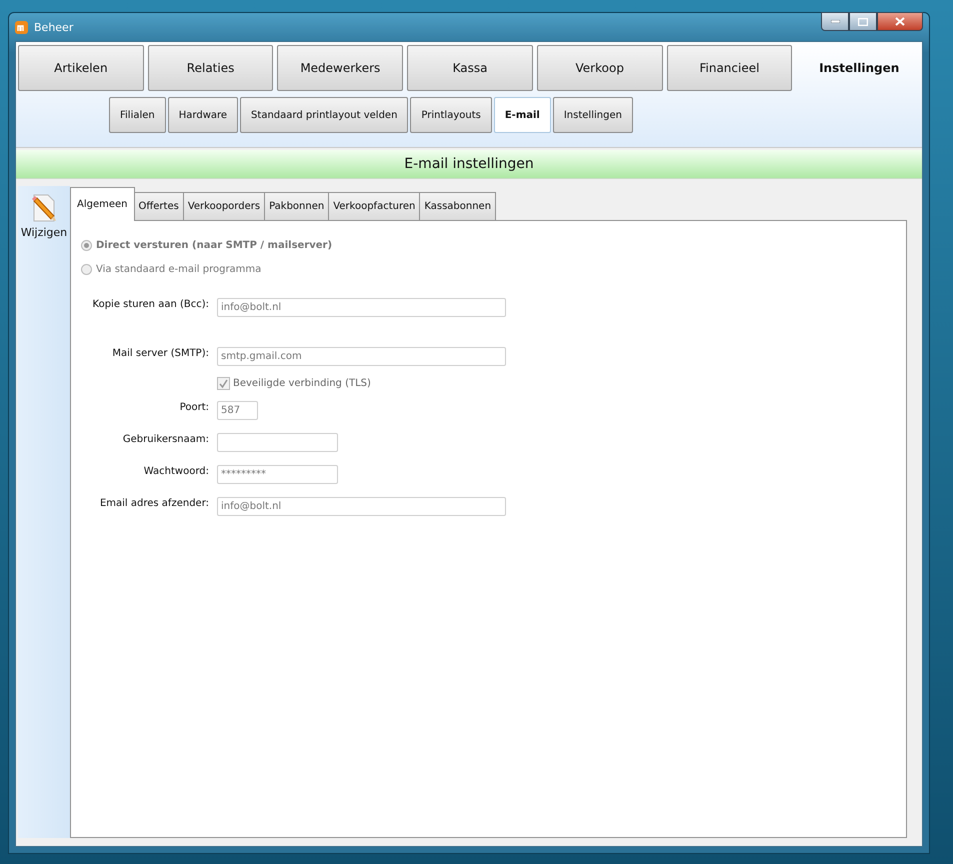  I want to click on content-tab: Algemeen, so click(102, 204).